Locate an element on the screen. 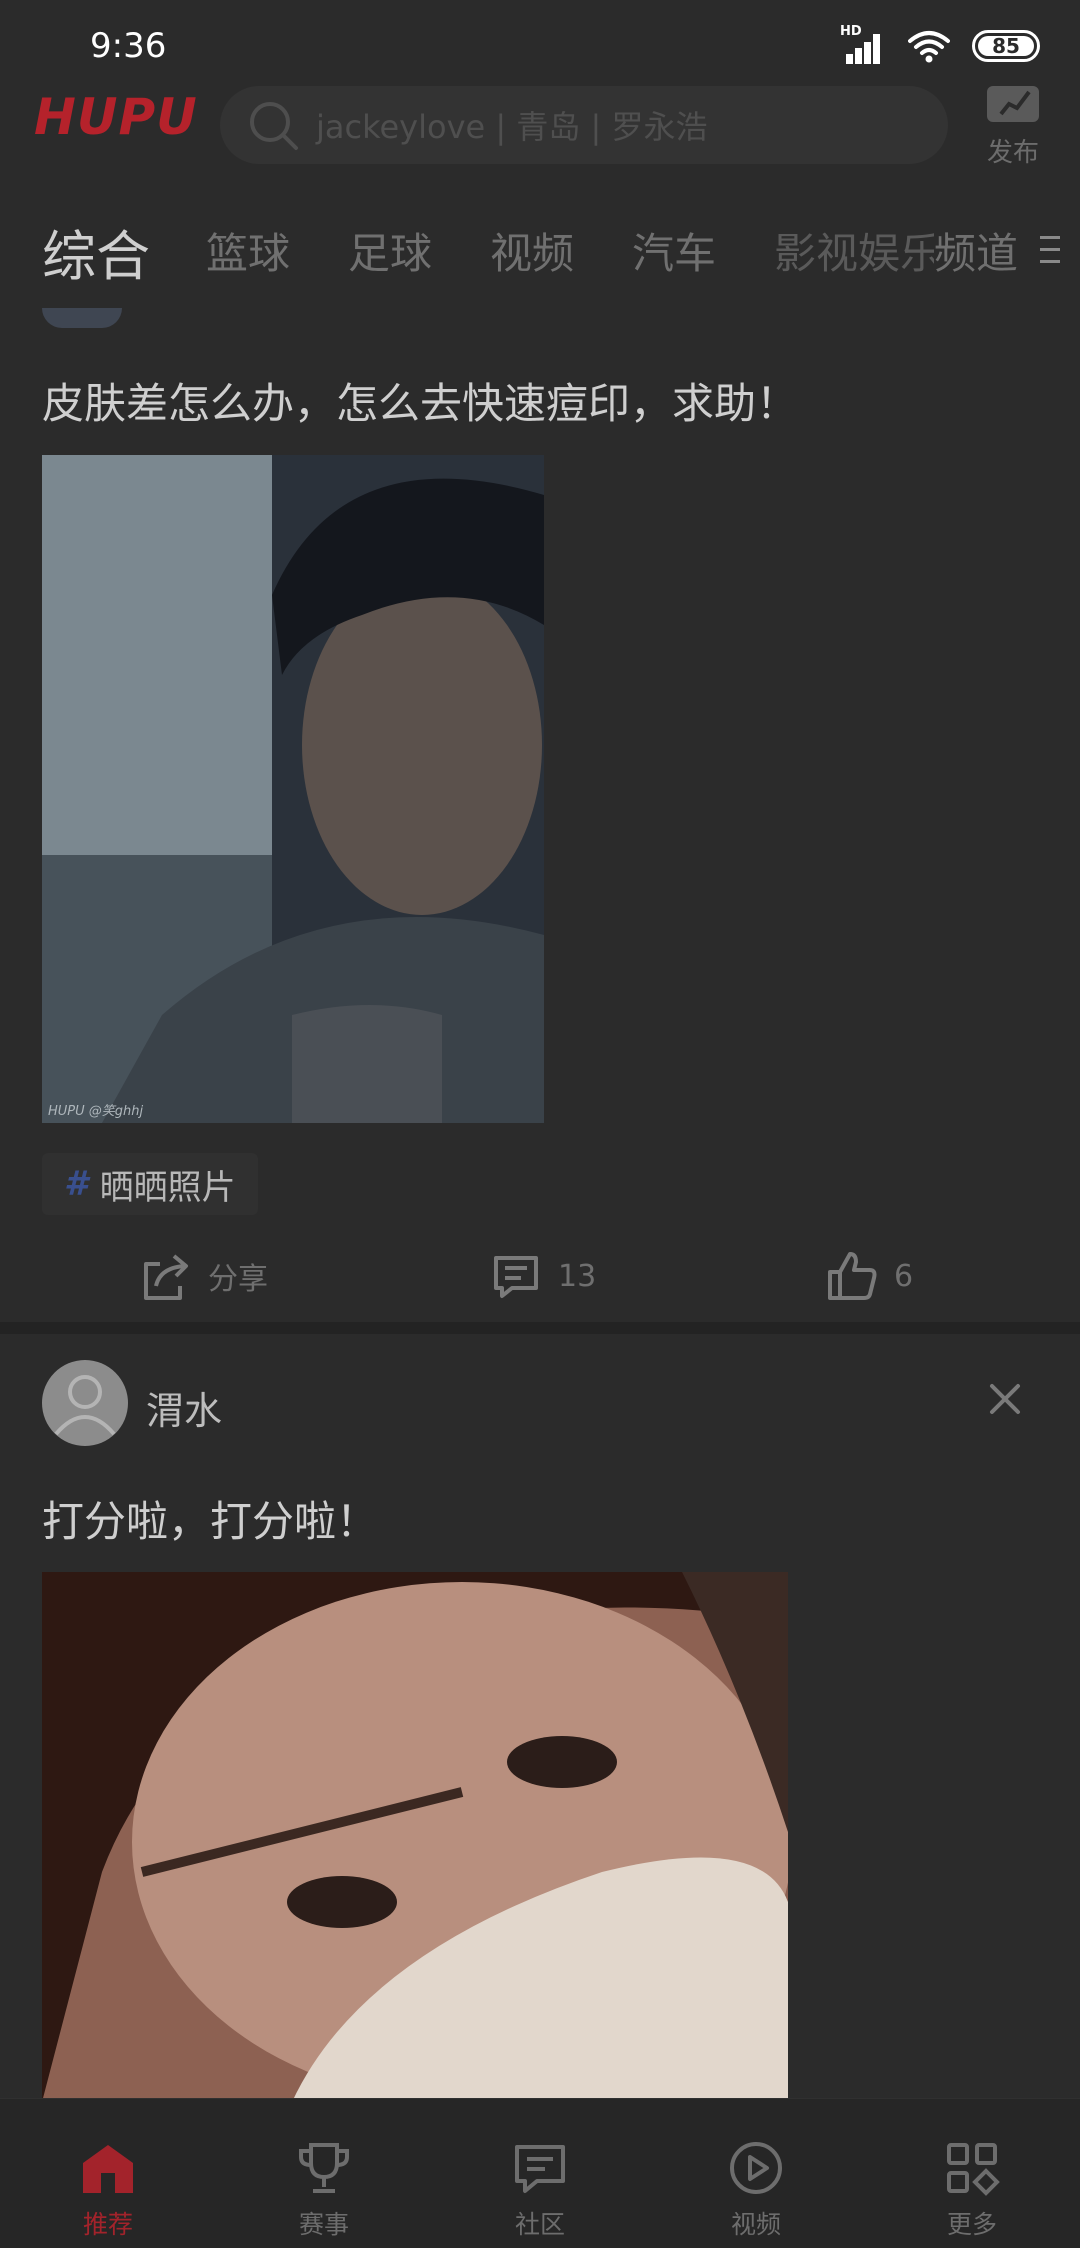 The height and width of the screenshot is (2248, 1080). battery-icon: 85 is located at coordinates (1006, 46).